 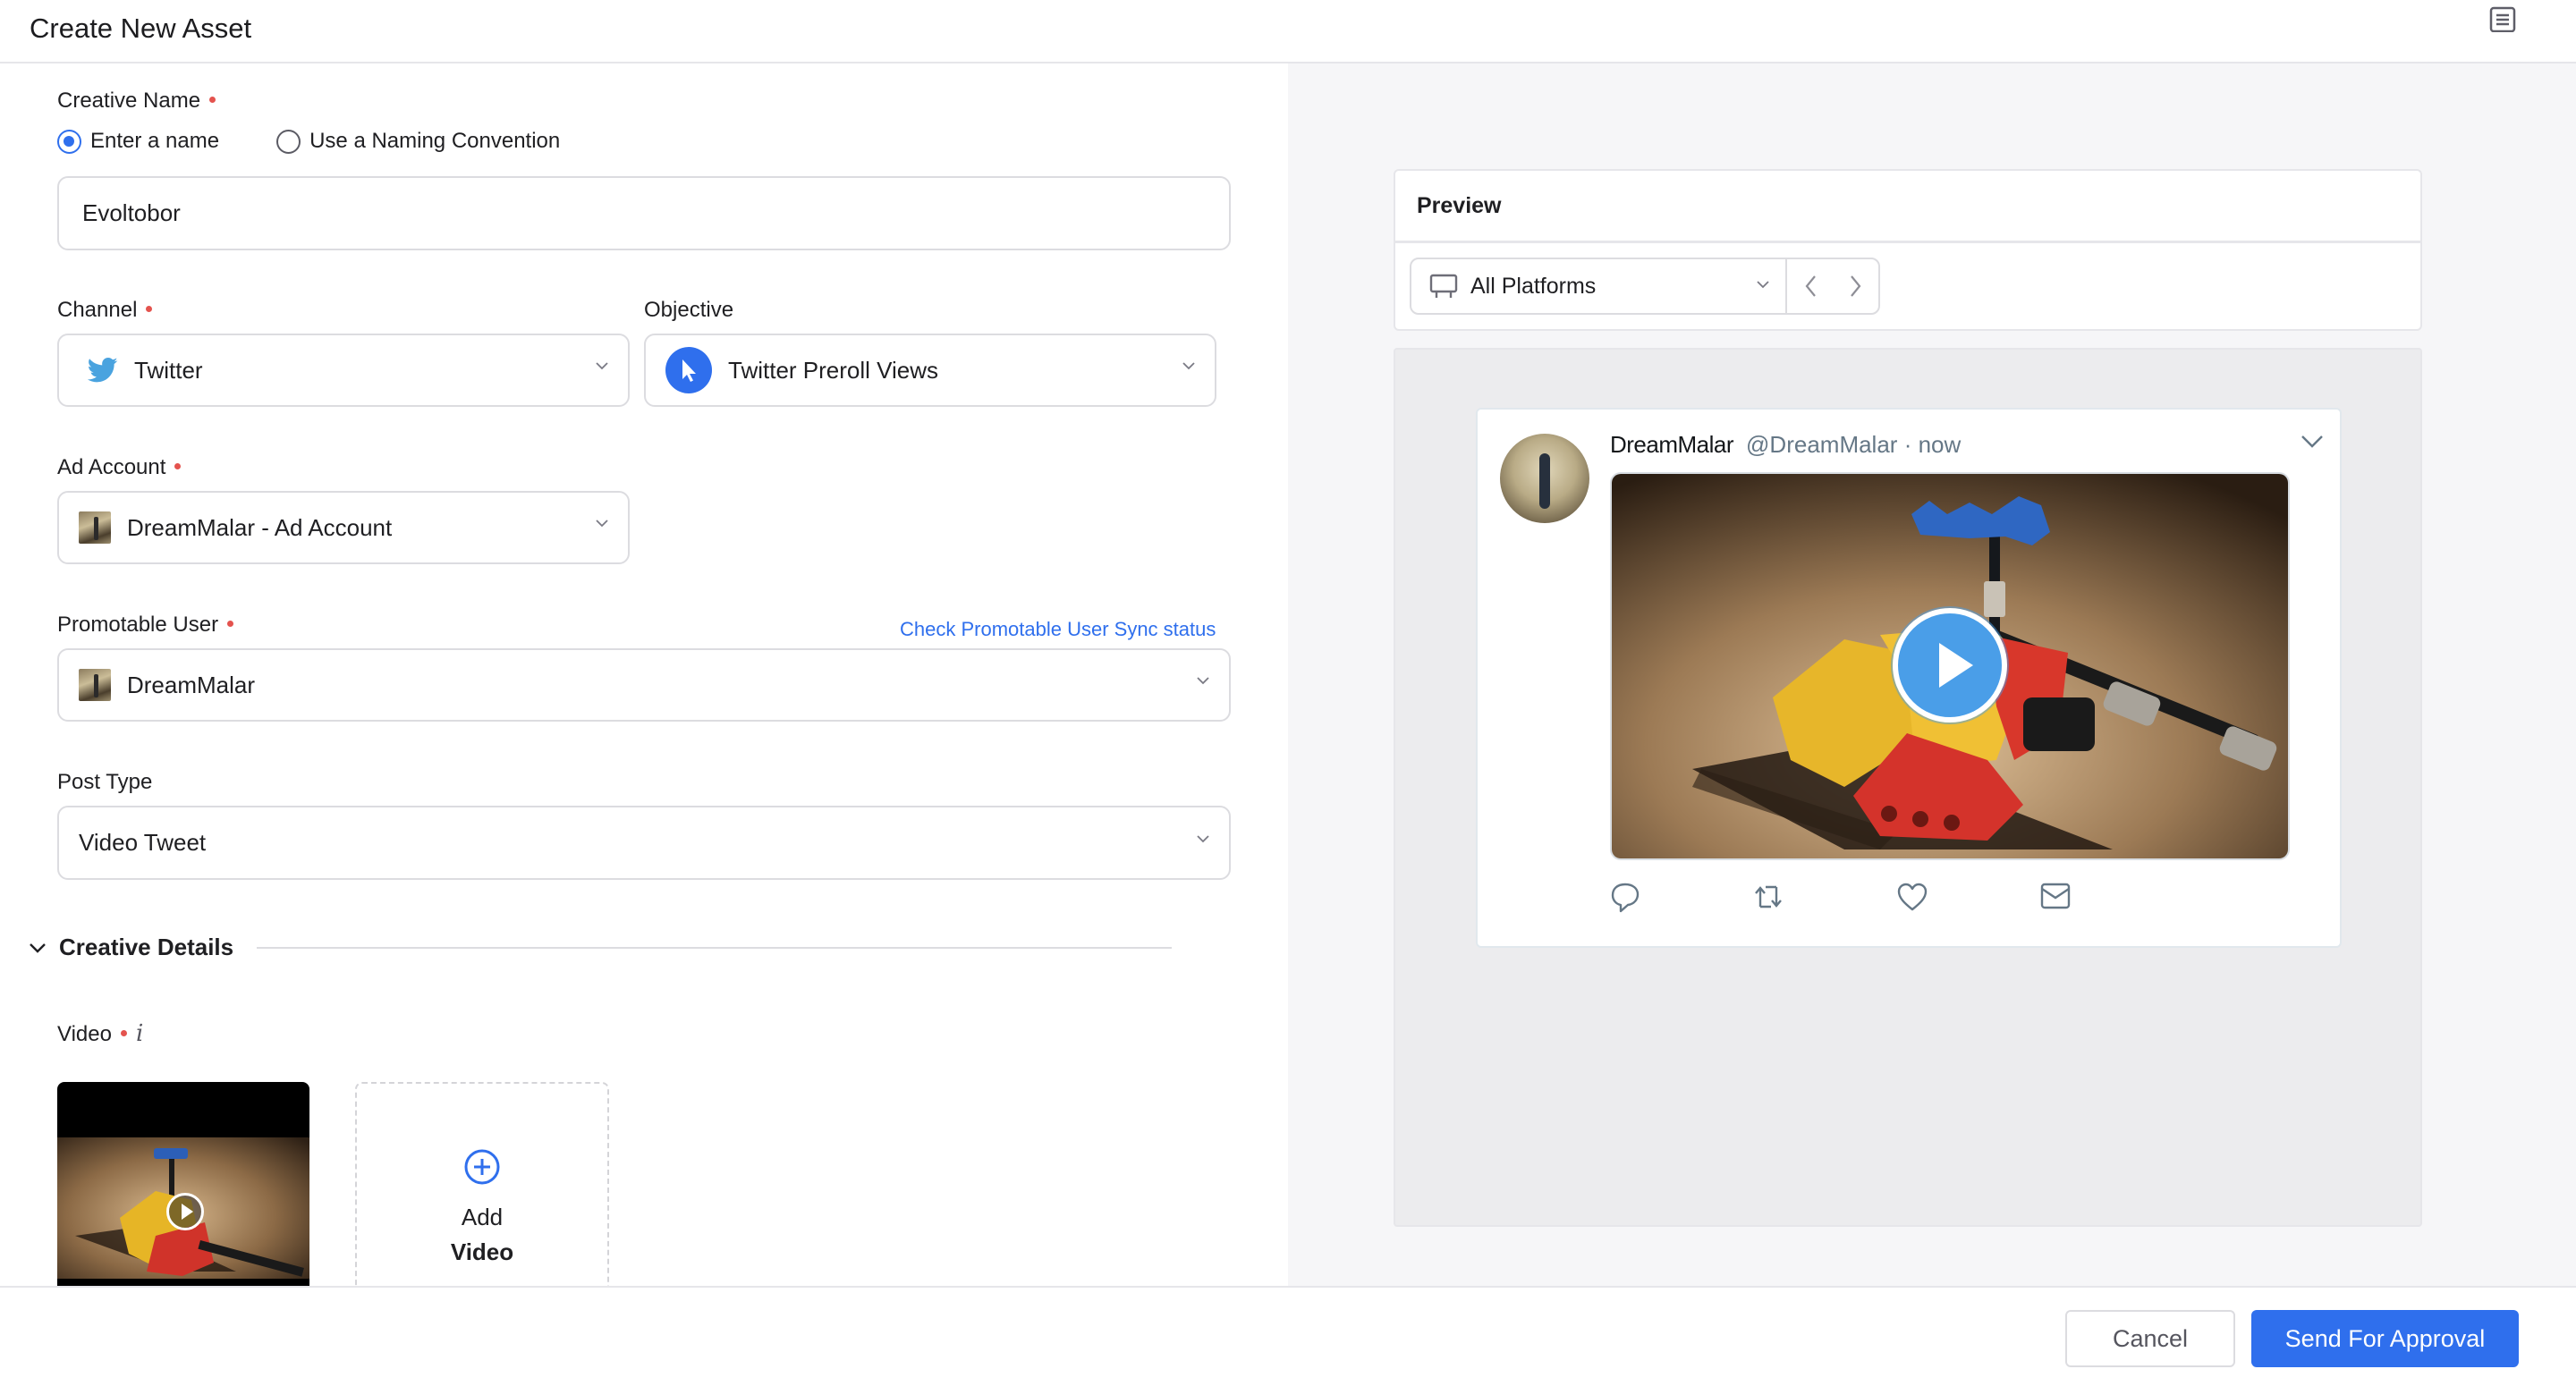 What do you see at coordinates (1443, 286) in the screenshot?
I see `monitor-icon` at bounding box center [1443, 286].